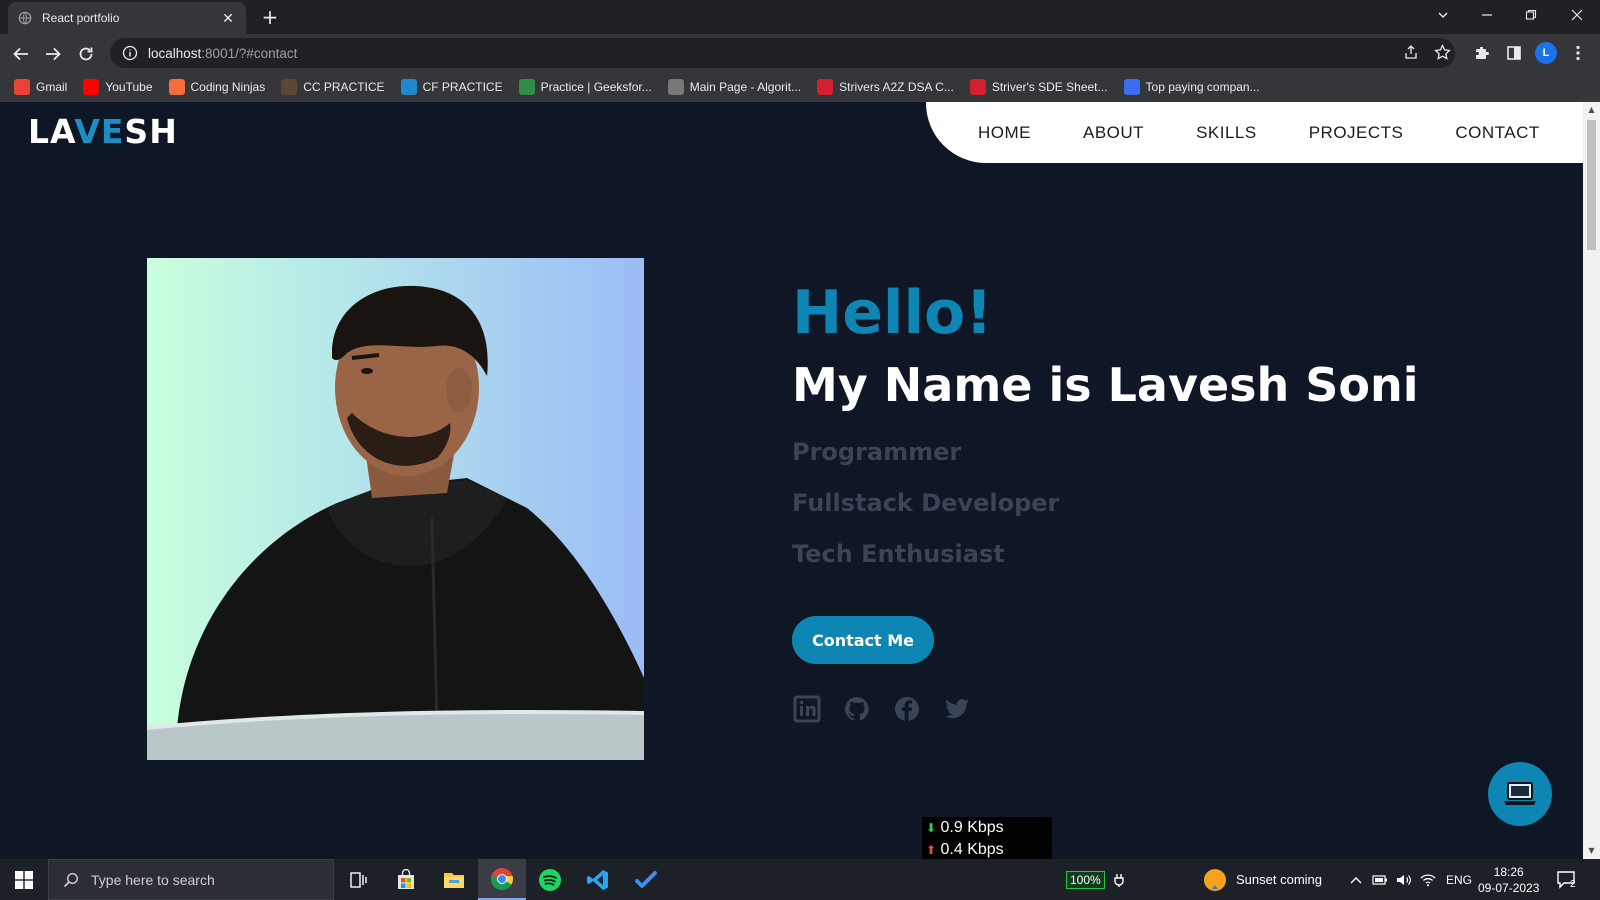 The width and height of the screenshot is (1600, 900). Describe the element at coordinates (408, 86) in the screenshot. I see `codeforces-icon` at that location.